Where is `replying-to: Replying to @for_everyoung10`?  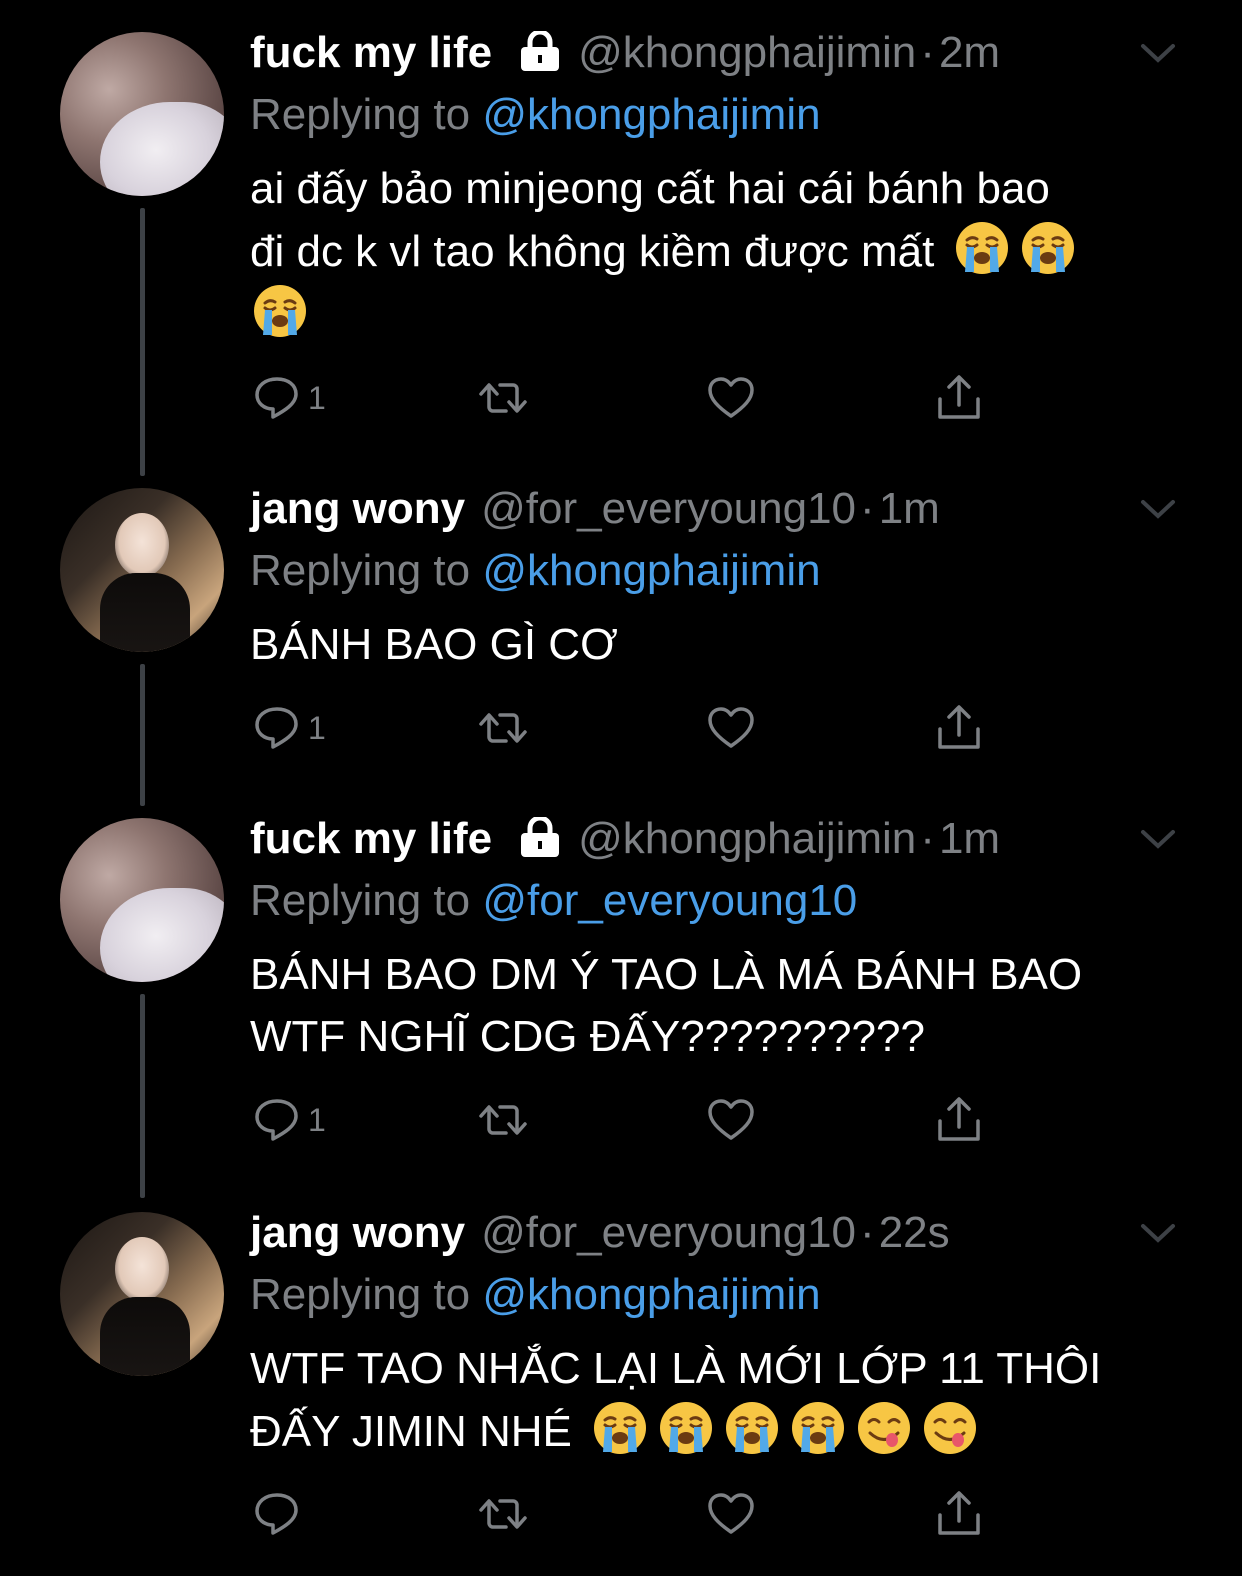 replying-to: Replying to @for_everyoung10 is located at coordinates (554, 900).